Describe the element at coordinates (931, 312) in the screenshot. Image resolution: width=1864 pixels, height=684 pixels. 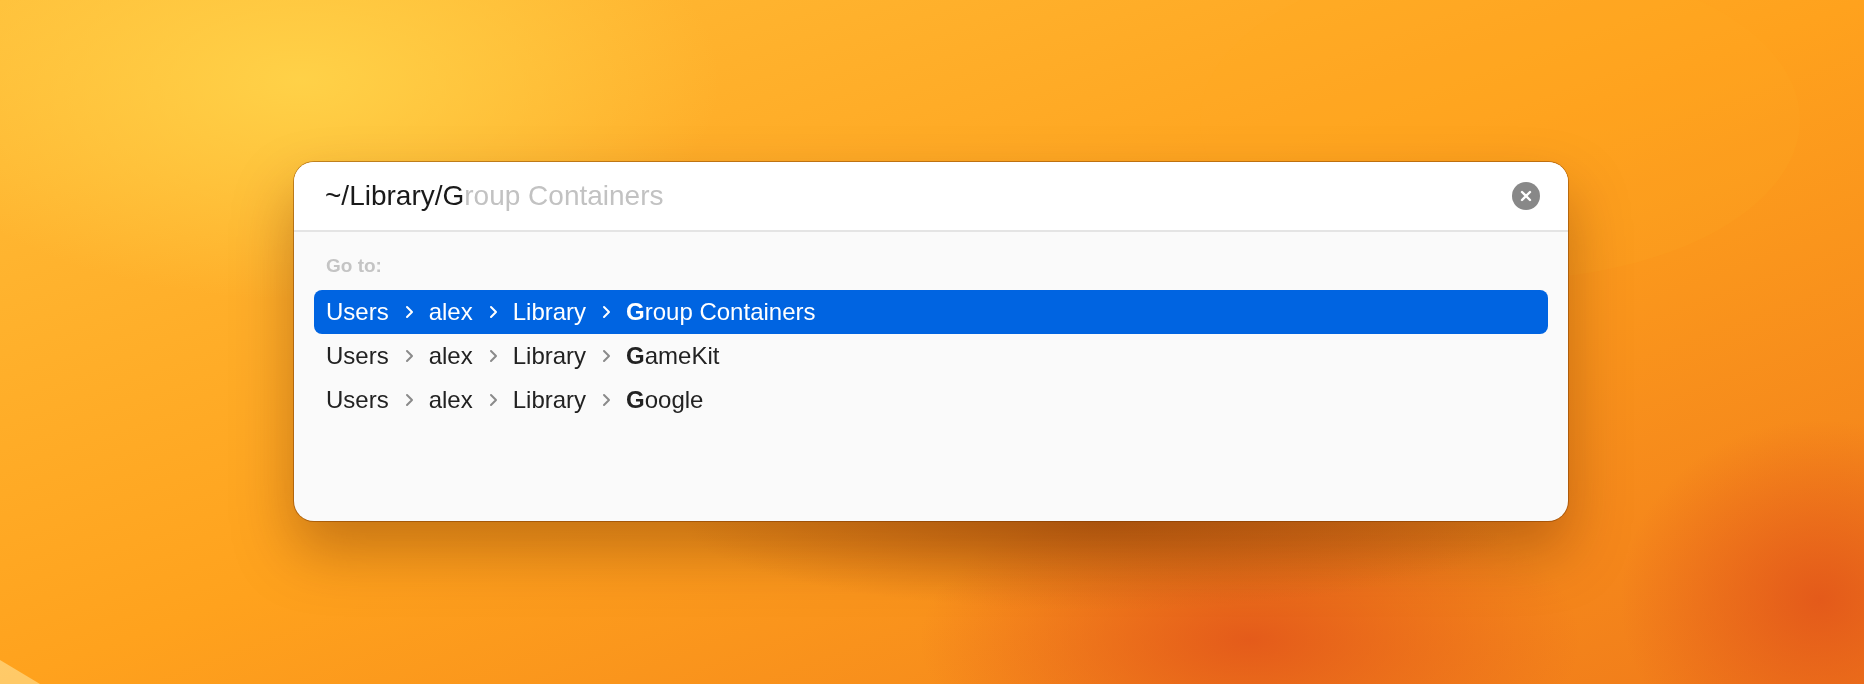
I see `result-row: Users alex Library Group Containers` at that location.